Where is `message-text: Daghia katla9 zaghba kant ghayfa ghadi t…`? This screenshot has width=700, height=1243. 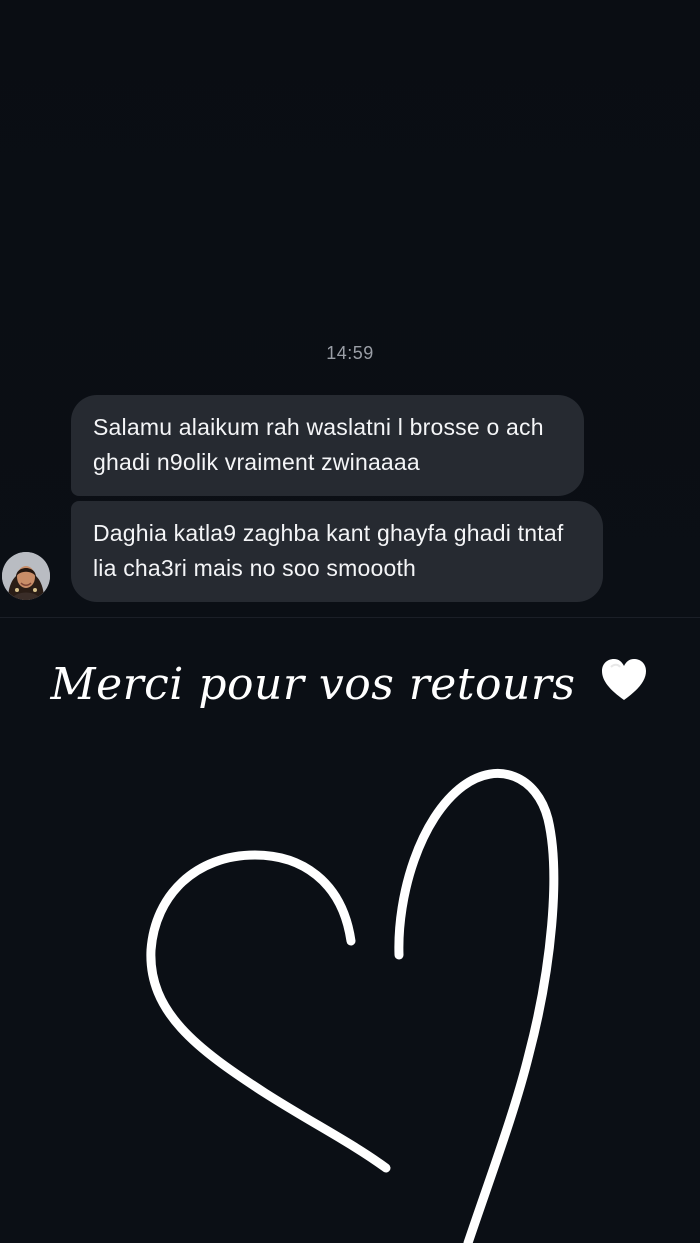 message-text: Daghia katla9 zaghba kant ghayfa ghadi t… is located at coordinates (328, 550).